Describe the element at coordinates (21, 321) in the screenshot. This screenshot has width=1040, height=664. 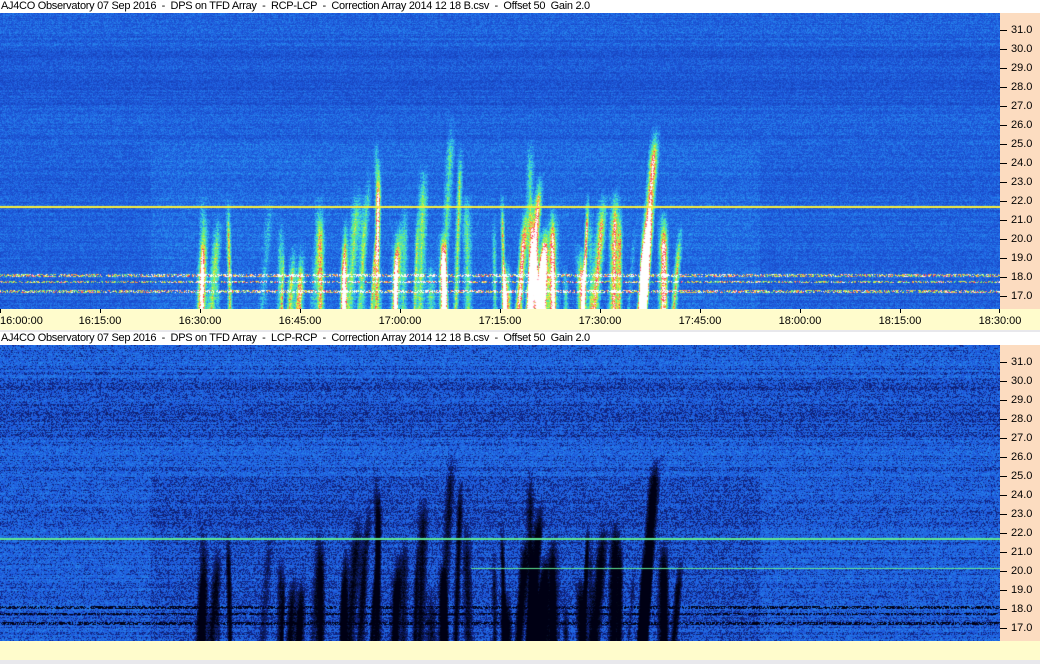
I see `x-tick-label: 16:00:00` at that location.